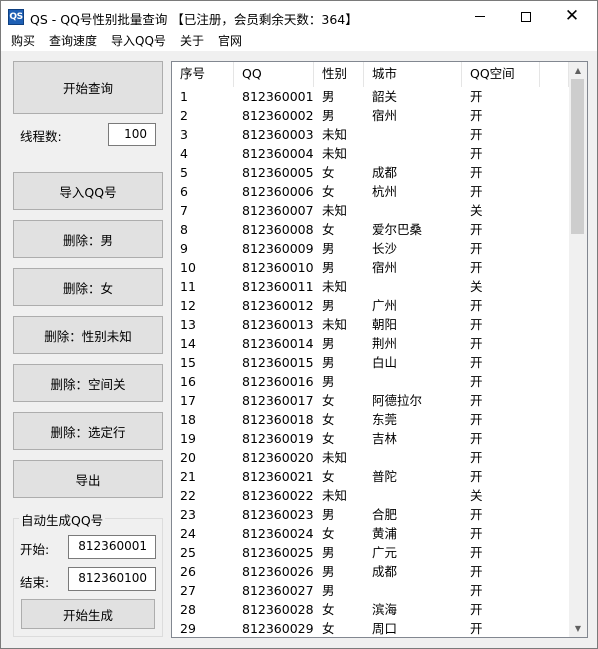  What do you see at coordinates (35, 582) in the screenshot?
I see `end-number-label: 结束:` at bounding box center [35, 582].